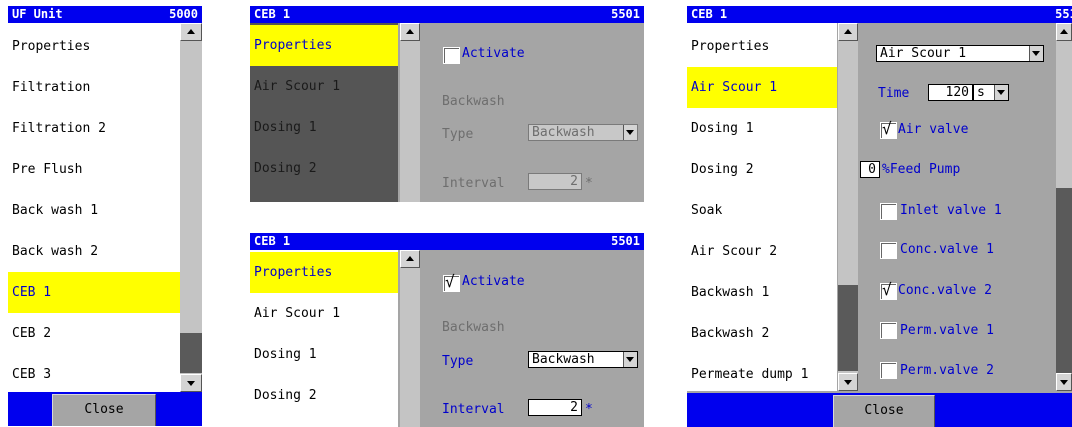  Describe the element at coordinates (762, 333) in the screenshot. I see `list-item: Backwash 2` at that location.